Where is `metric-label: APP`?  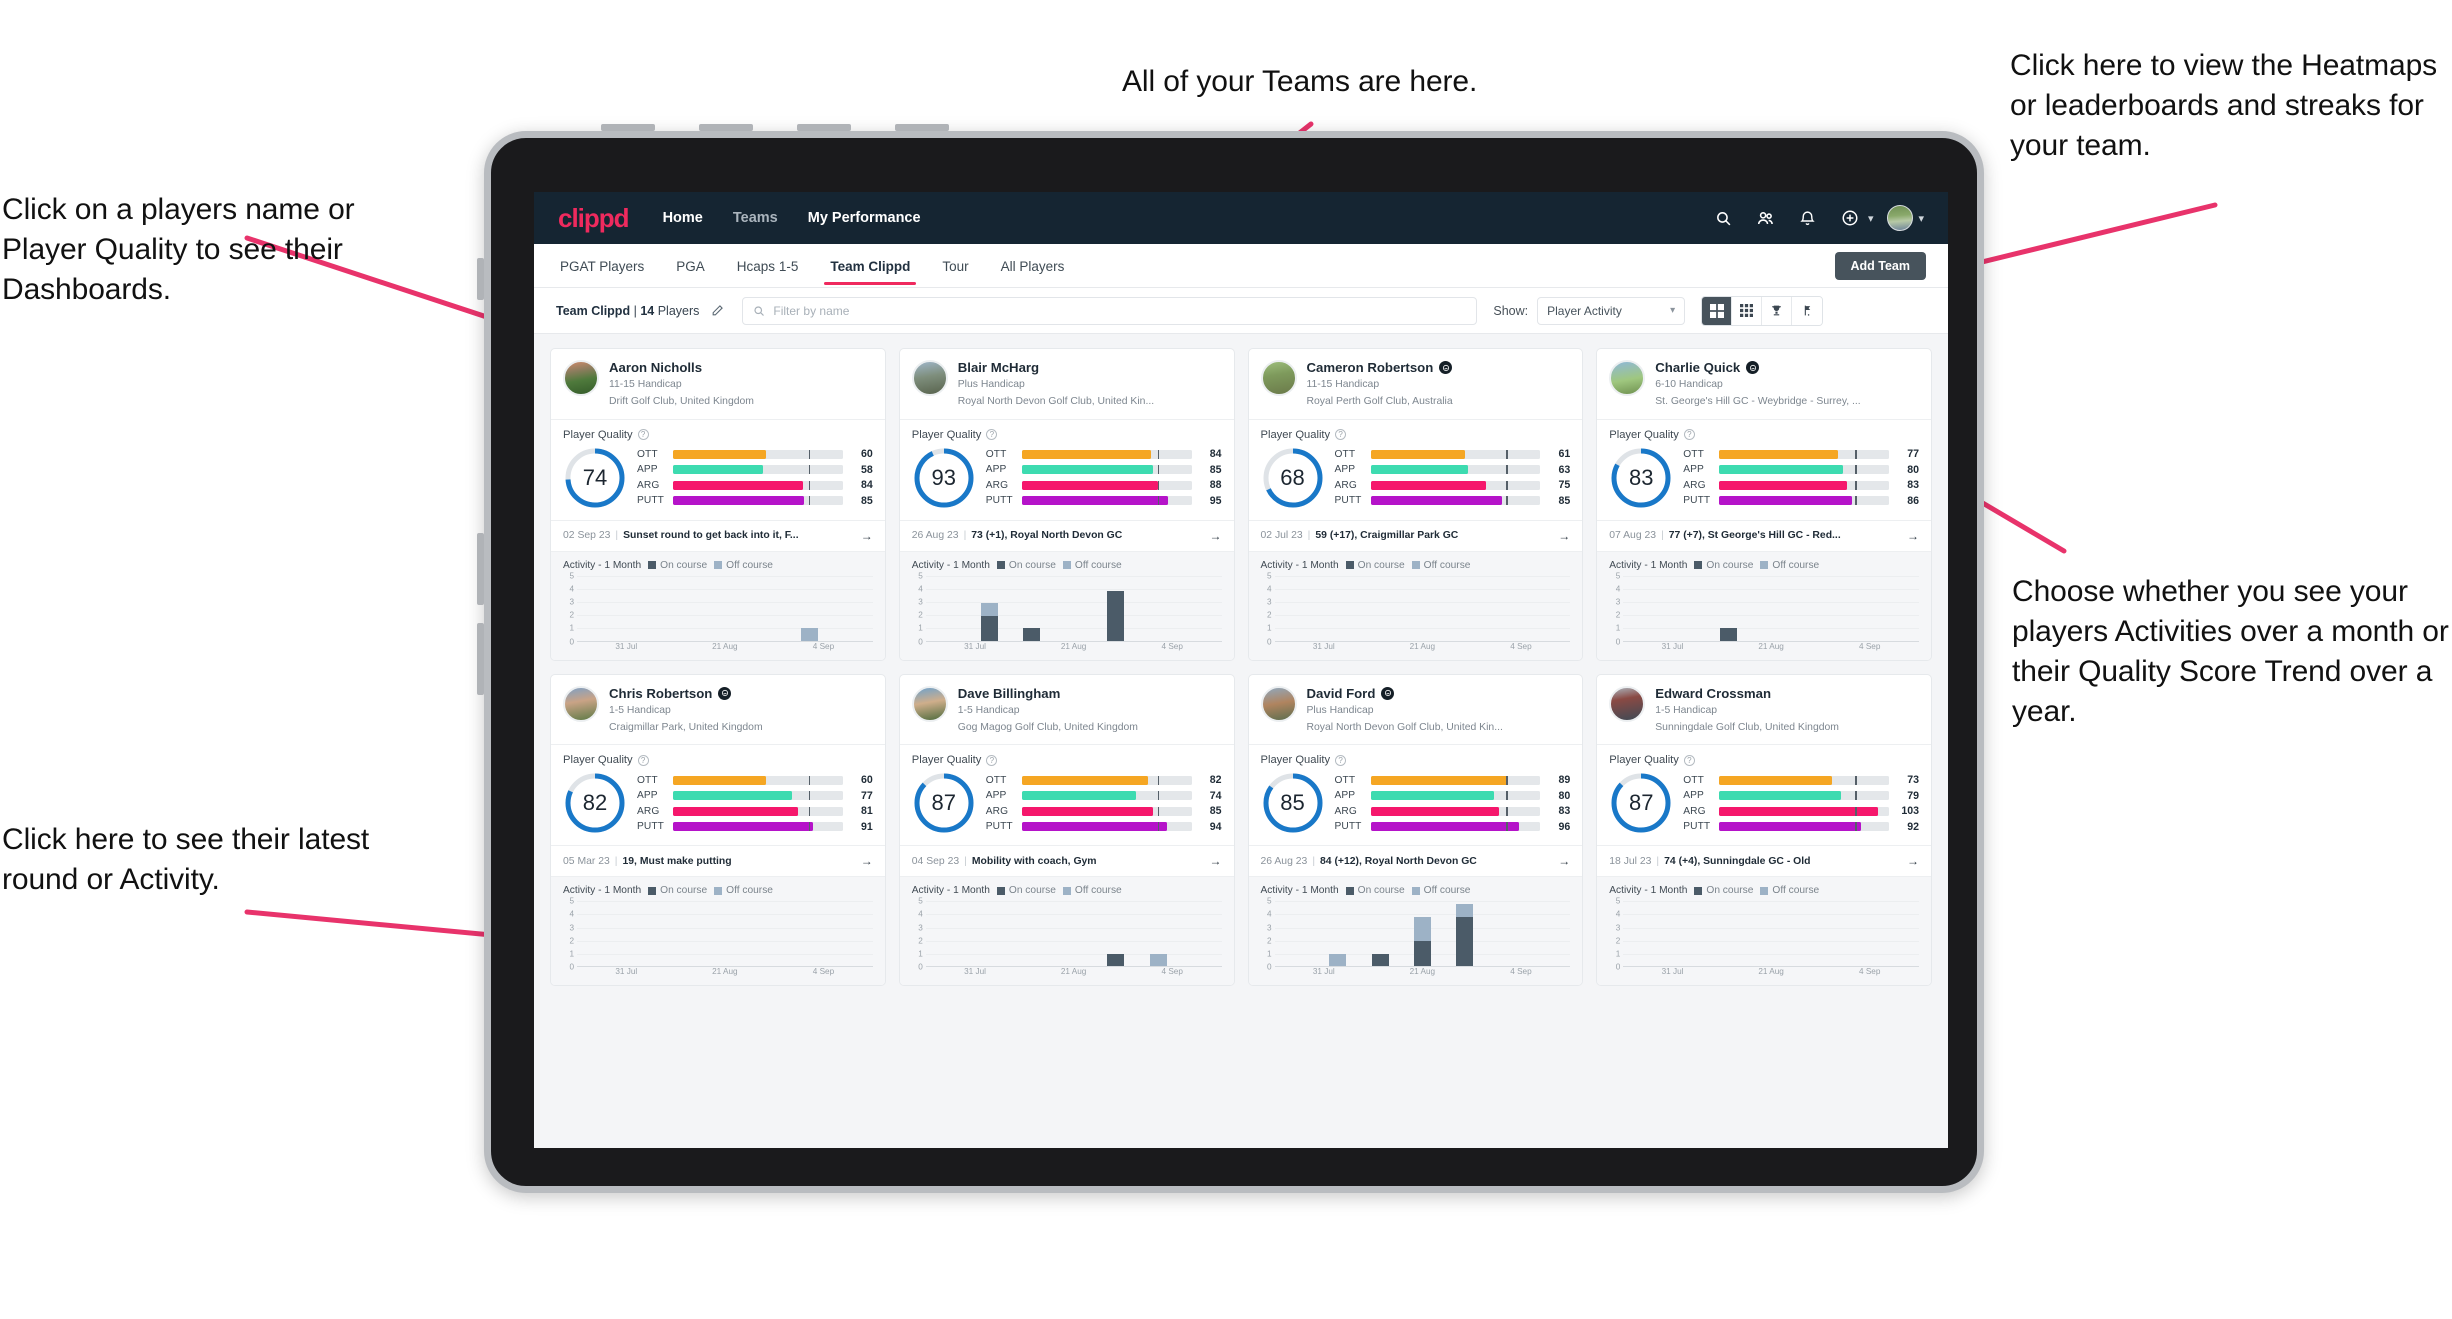
metric-label: APP is located at coordinates (1693, 796).